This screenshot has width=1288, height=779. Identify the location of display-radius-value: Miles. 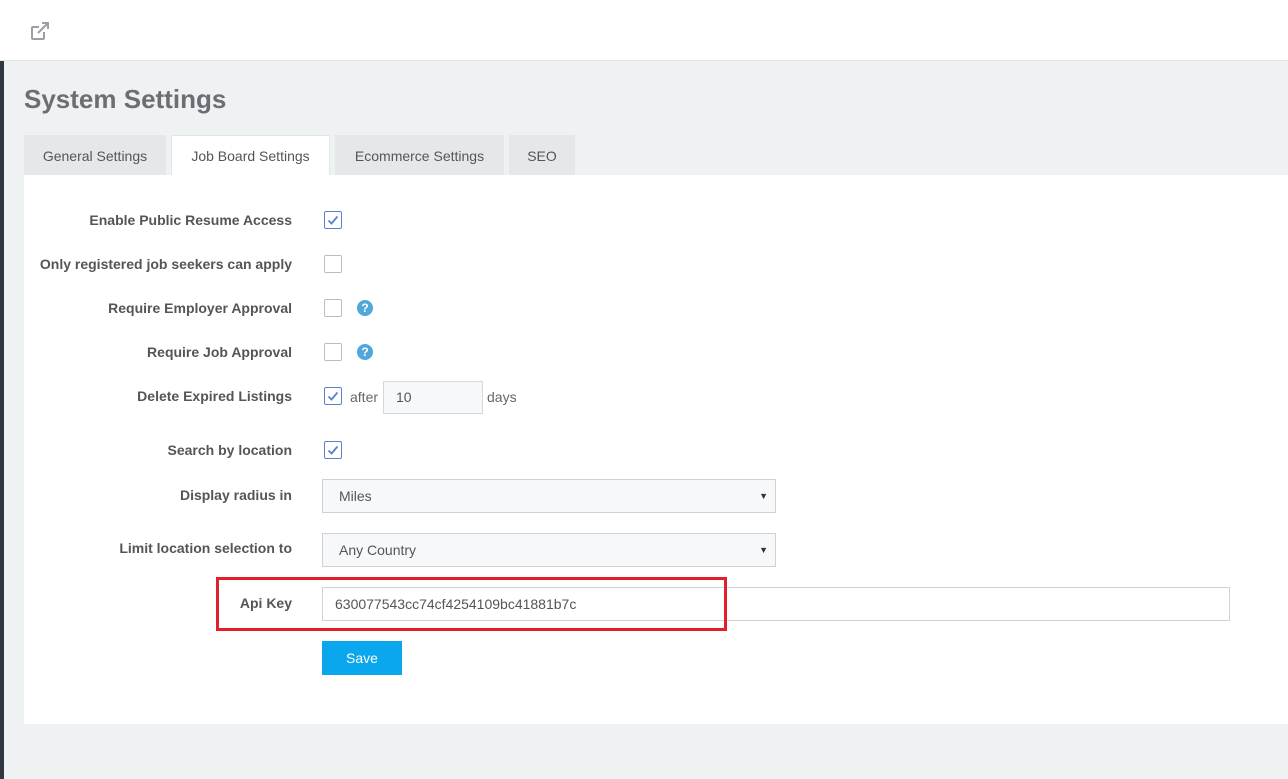
(355, 496).